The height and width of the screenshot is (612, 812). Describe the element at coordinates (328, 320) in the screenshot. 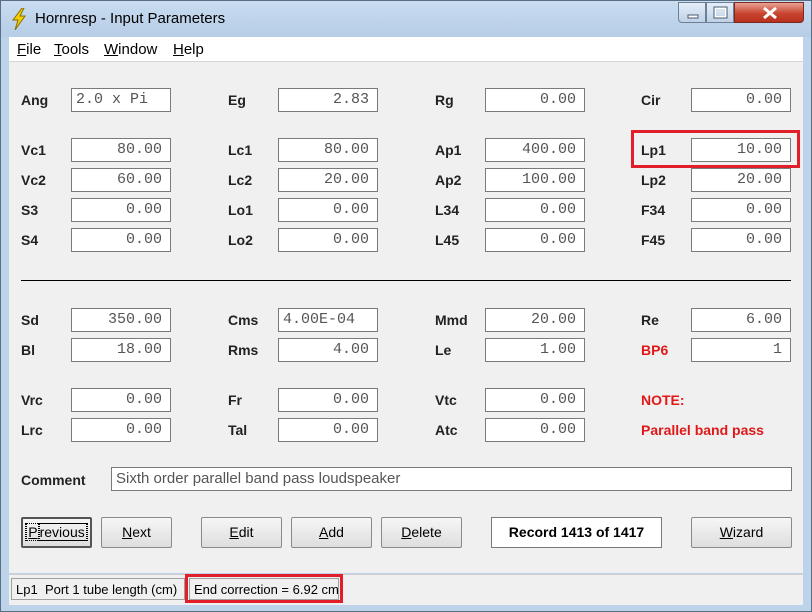

I see `field-cms: 4.00E-04` at that location.